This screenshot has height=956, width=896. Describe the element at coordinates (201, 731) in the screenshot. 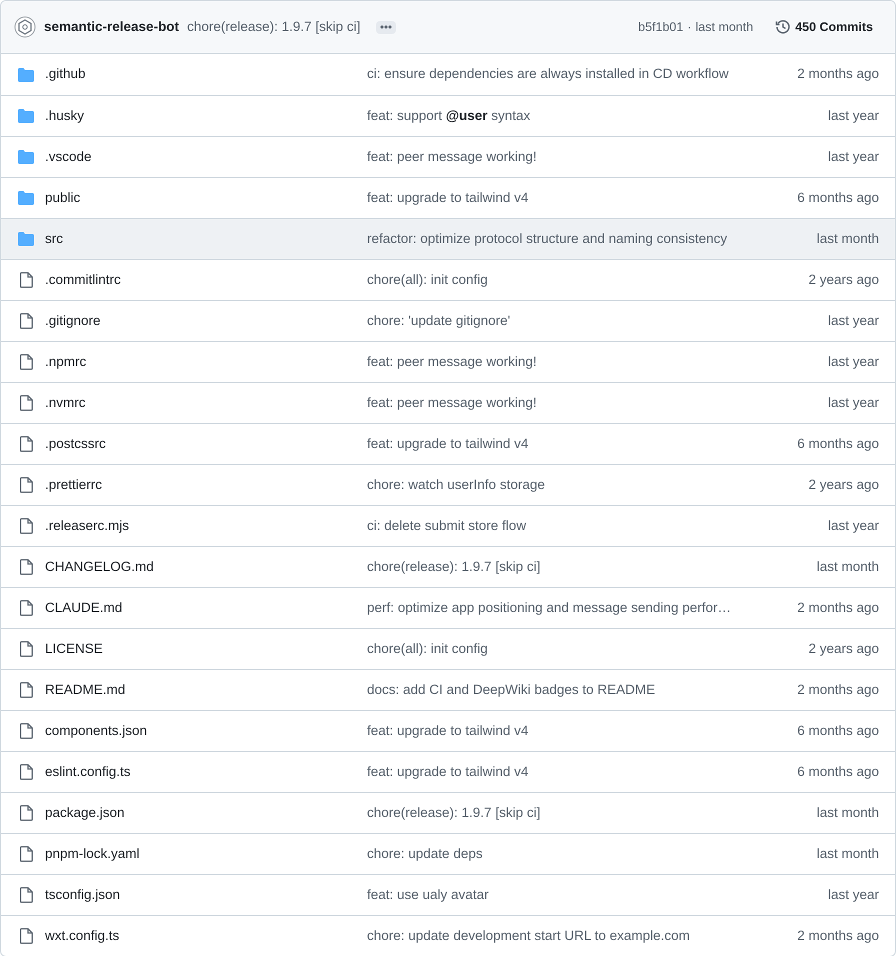

I see `file-link: components.json` at that location.